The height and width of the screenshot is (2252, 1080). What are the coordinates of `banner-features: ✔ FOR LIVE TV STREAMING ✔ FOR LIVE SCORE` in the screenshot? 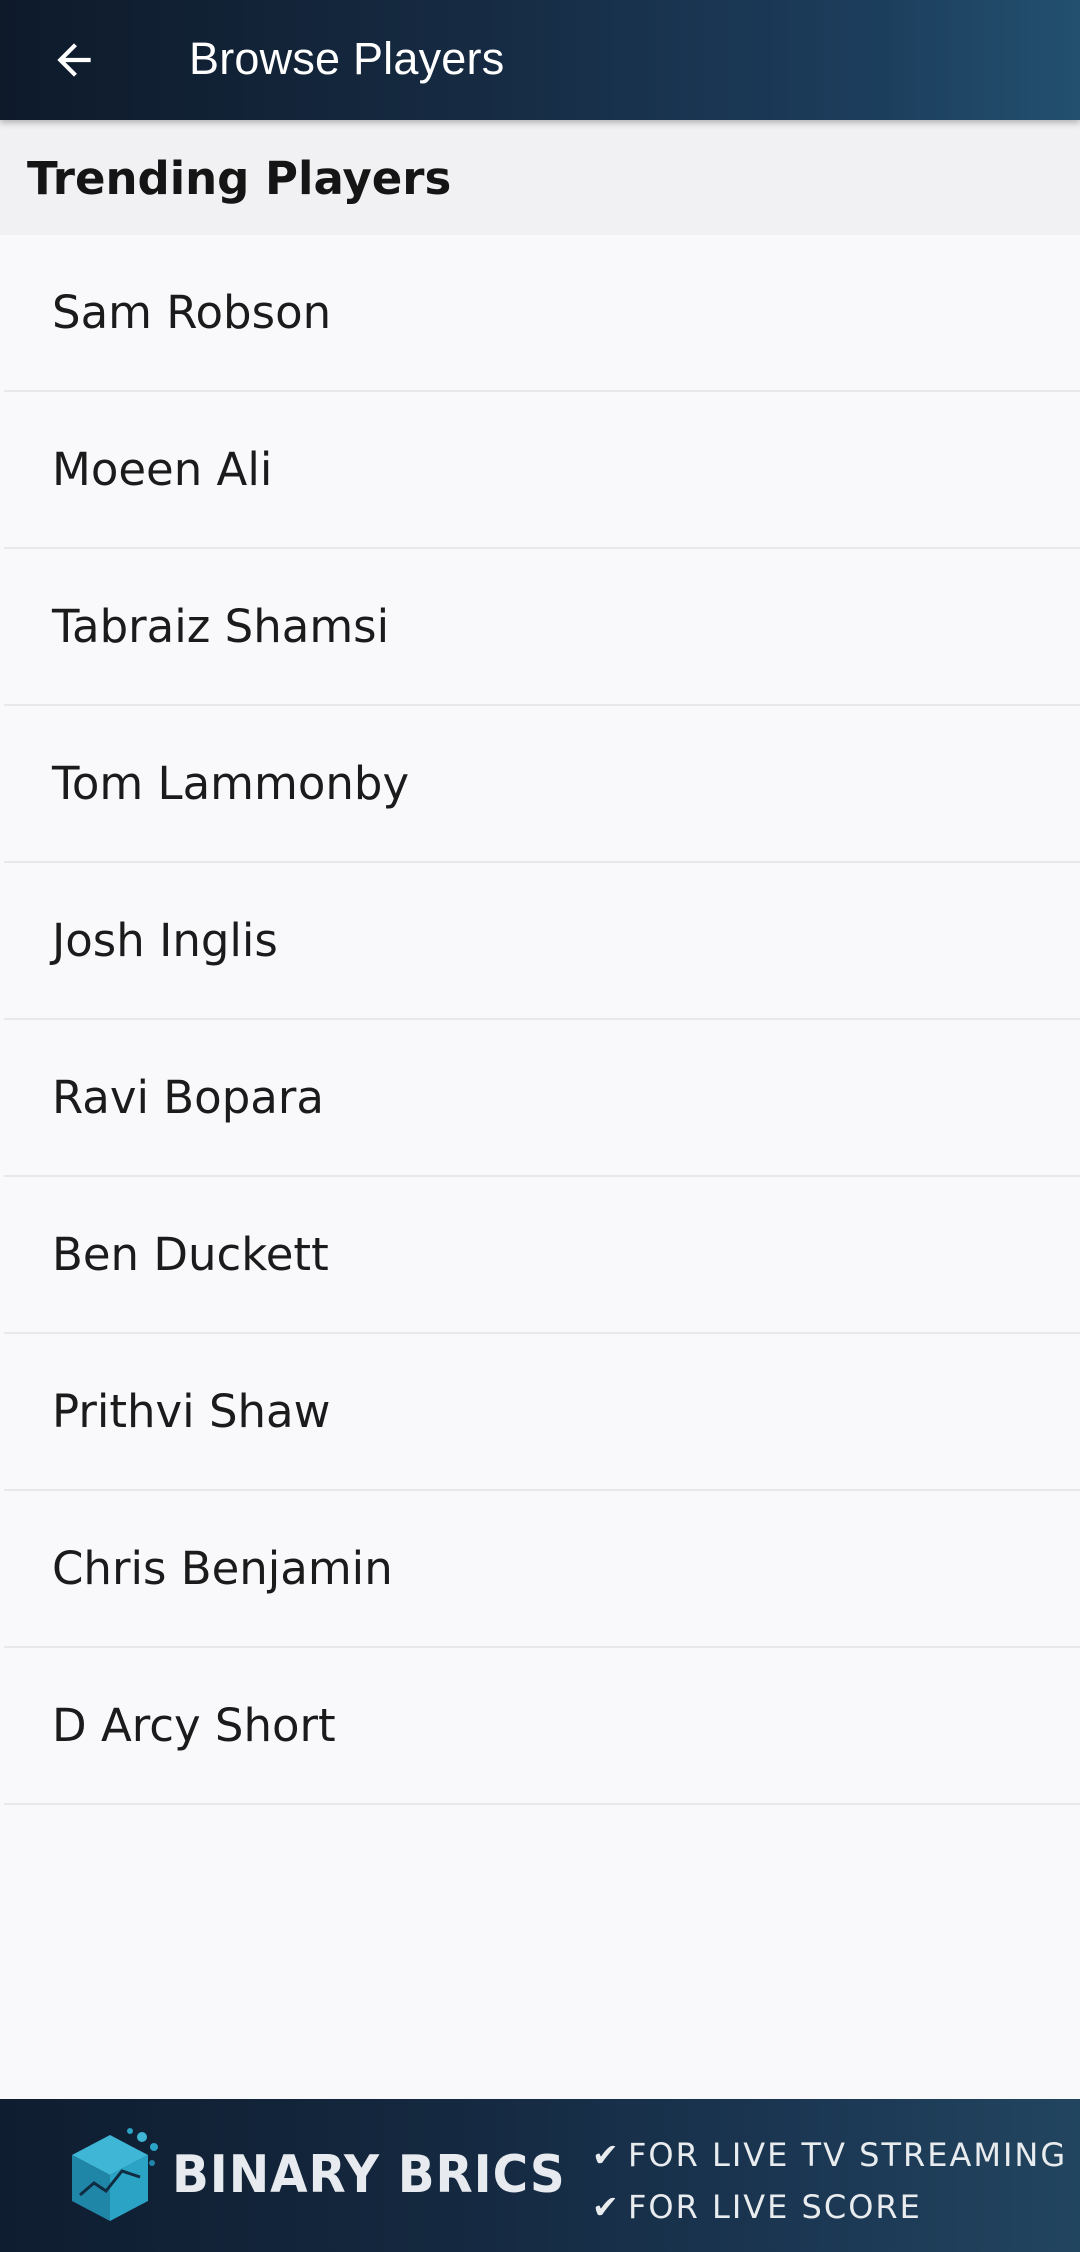 It's located at (829, 2181).